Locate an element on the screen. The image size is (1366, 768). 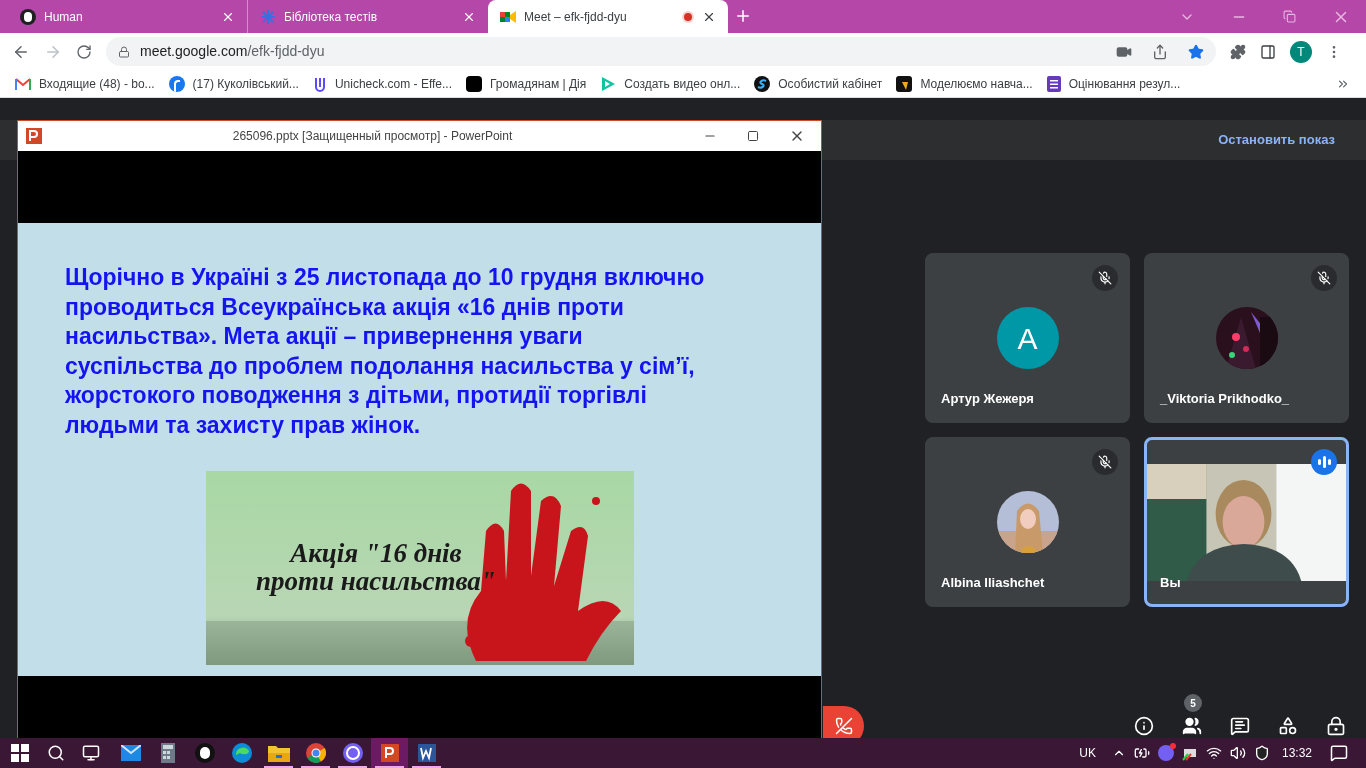
chat-icon is located at coordinates (1240, 726).